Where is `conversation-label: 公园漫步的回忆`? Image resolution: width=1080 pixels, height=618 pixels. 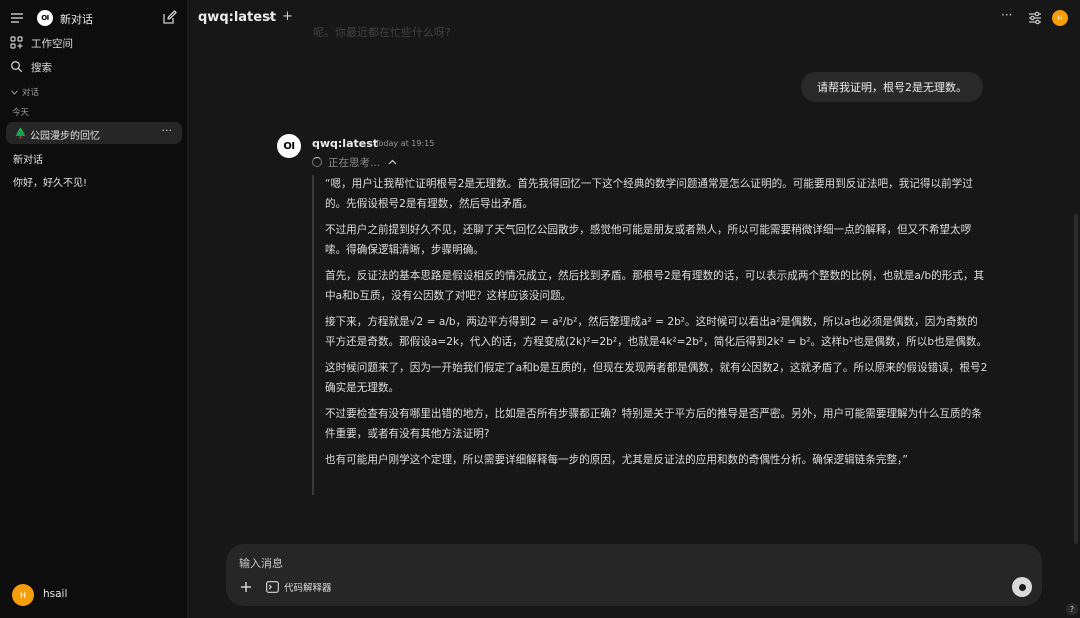 conversation-label: 公园漫步的回忆 is located at coordinates (65, 136).